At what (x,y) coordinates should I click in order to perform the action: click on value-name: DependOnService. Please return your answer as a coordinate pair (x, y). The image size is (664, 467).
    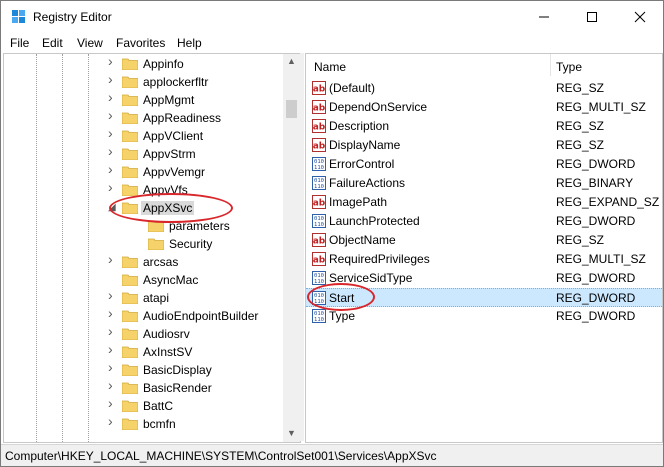
    Looking at the image, I should click on (378, 107).